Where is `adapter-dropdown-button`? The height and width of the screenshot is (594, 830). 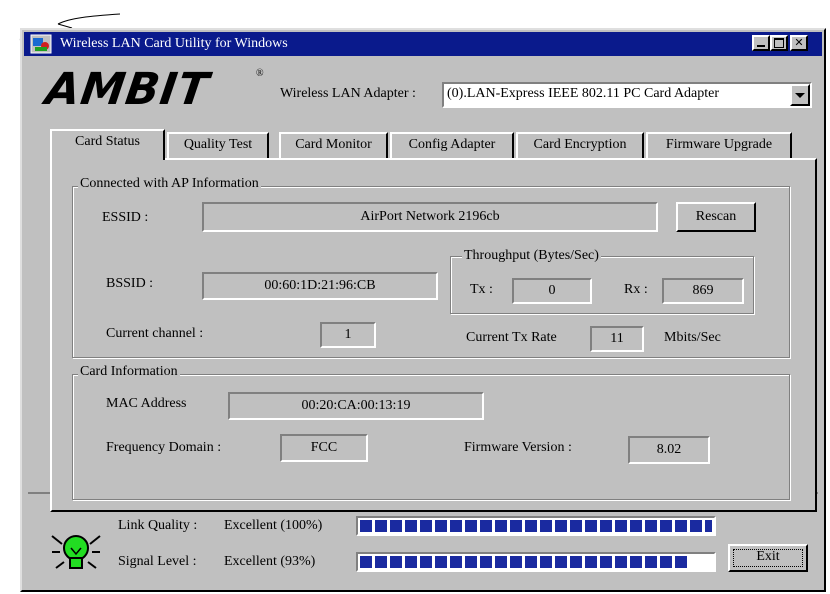 adapter-dropdown-button is located at coordinates (800, 95).